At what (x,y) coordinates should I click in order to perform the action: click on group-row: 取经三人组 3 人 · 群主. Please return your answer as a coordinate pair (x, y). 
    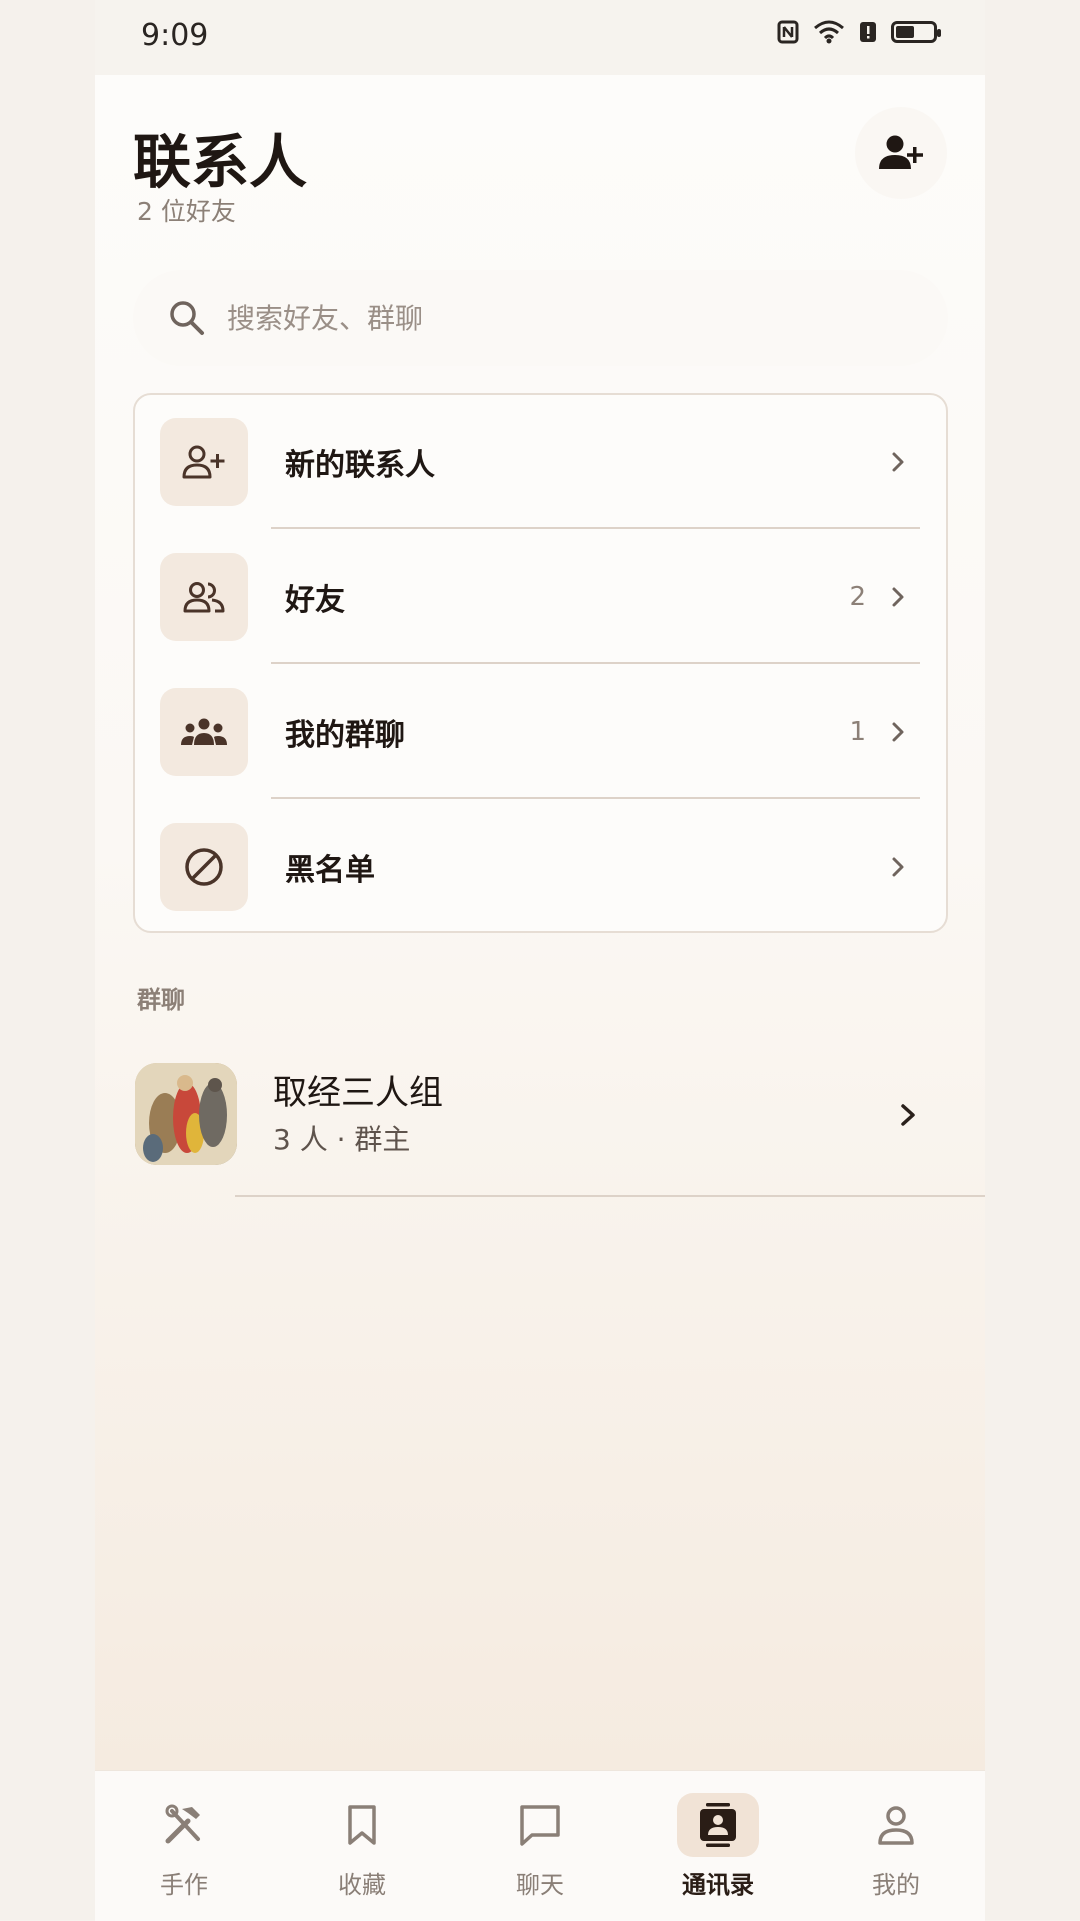
    Looking at the image, I should click on (540, 1127).